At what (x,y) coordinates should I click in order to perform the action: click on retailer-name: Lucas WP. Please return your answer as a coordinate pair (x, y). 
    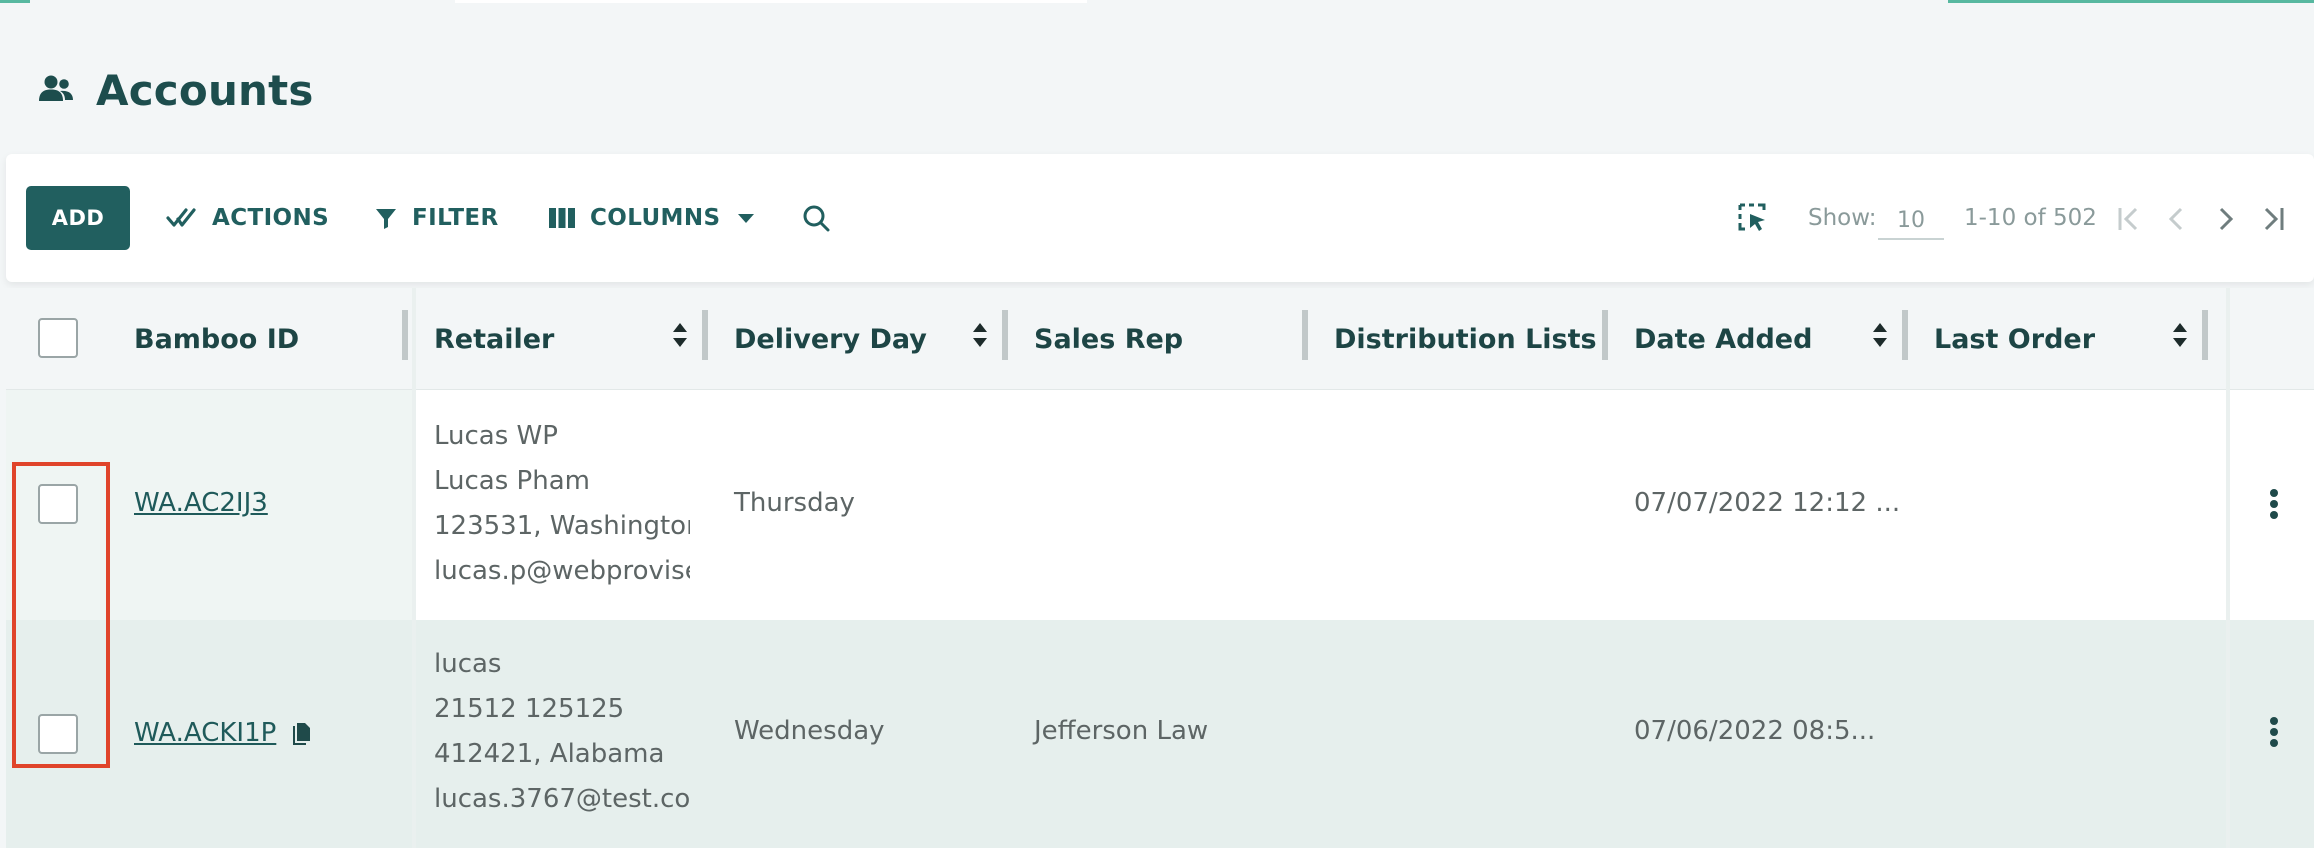
    Looking at the image, I should click on (496, 436).